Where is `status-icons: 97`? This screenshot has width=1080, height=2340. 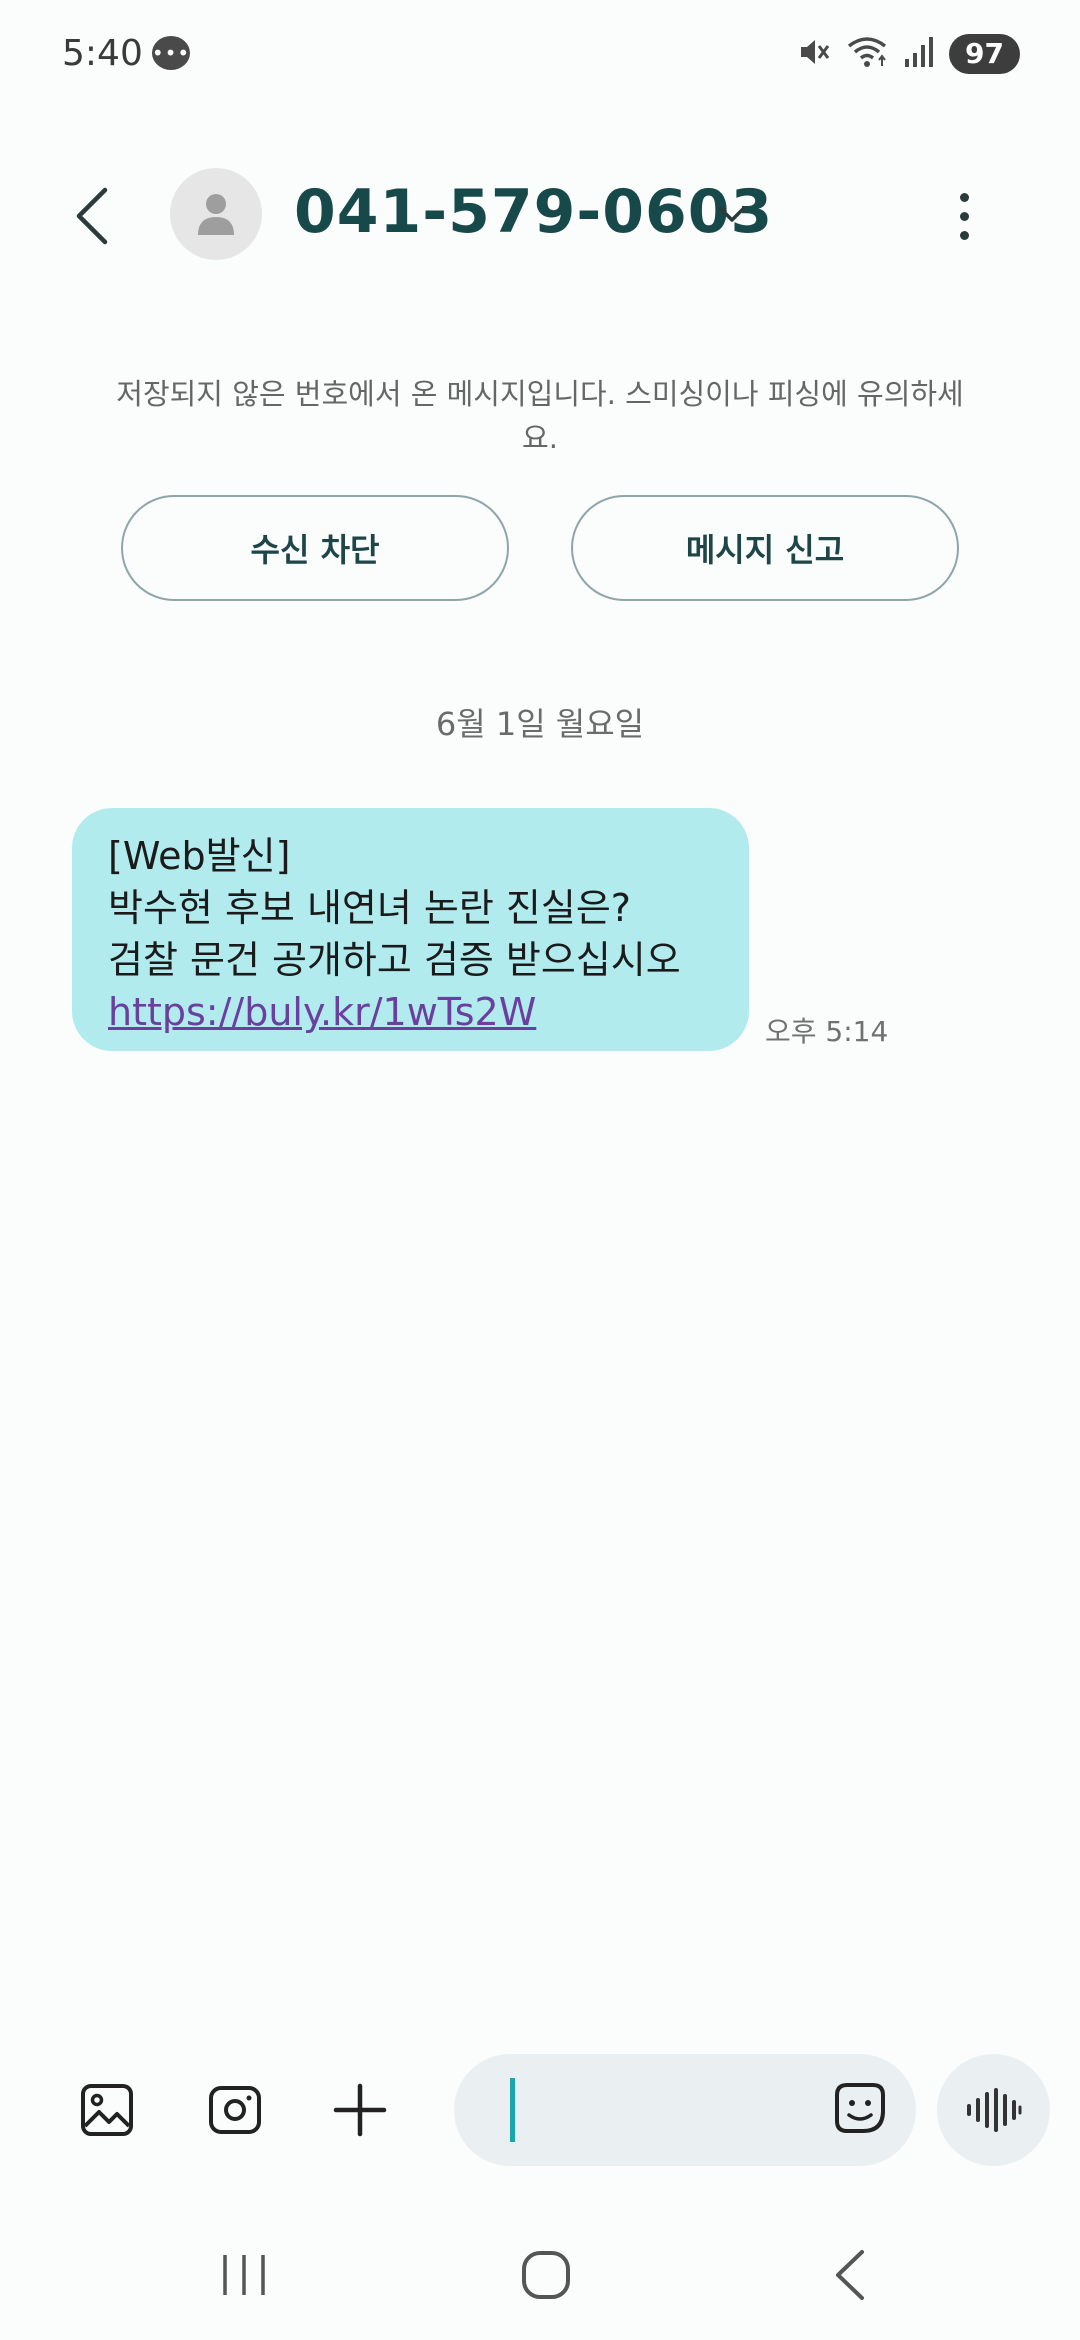 status-icons: 97 is located at coordinates (907, 54).